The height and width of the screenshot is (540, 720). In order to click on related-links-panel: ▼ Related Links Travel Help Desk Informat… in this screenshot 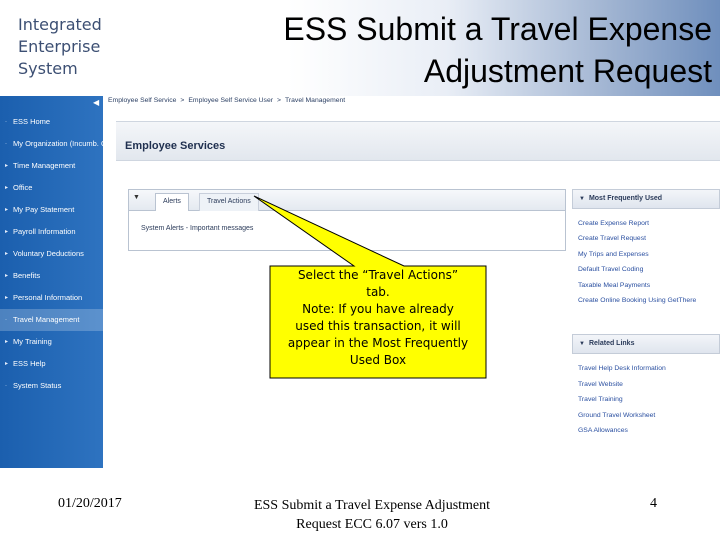, I will do `click(646, 394)`.